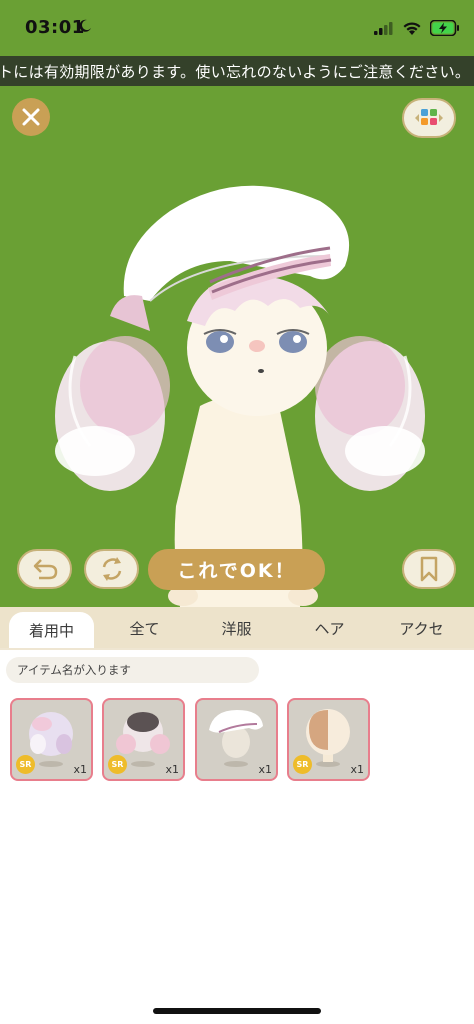 Image resolution: width=474 pixels, height=1024 pixels. What do you see at coordinates (236, 569) in the screenshot?
I see `confirm-ok-button: これでOK！` at bounding box center [236, 569].